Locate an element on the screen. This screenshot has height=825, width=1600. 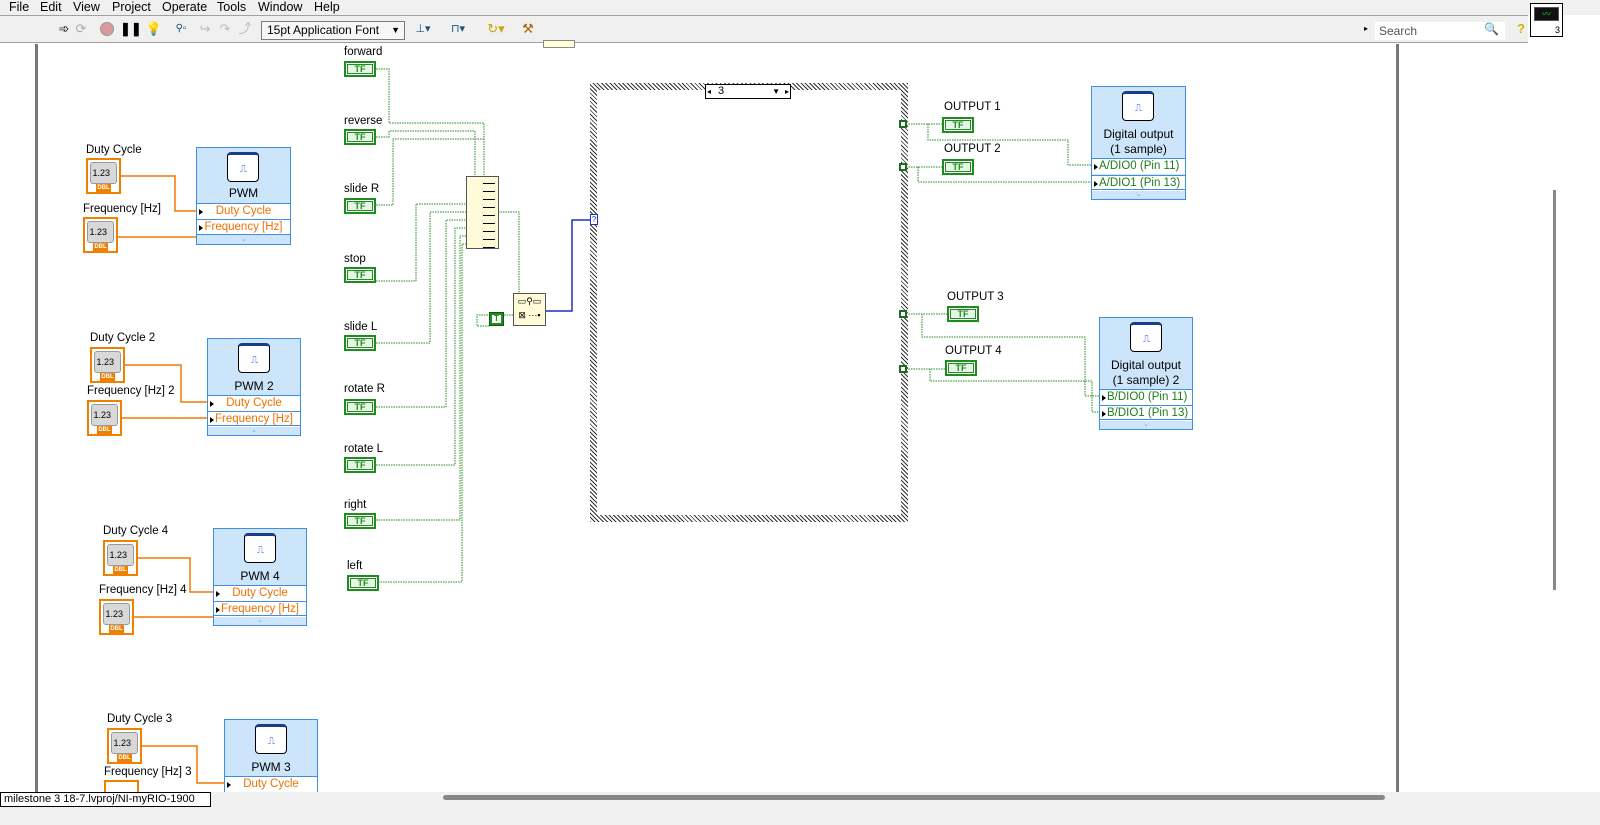
output-1-indicator: TF is located at coordinates (958, 125).